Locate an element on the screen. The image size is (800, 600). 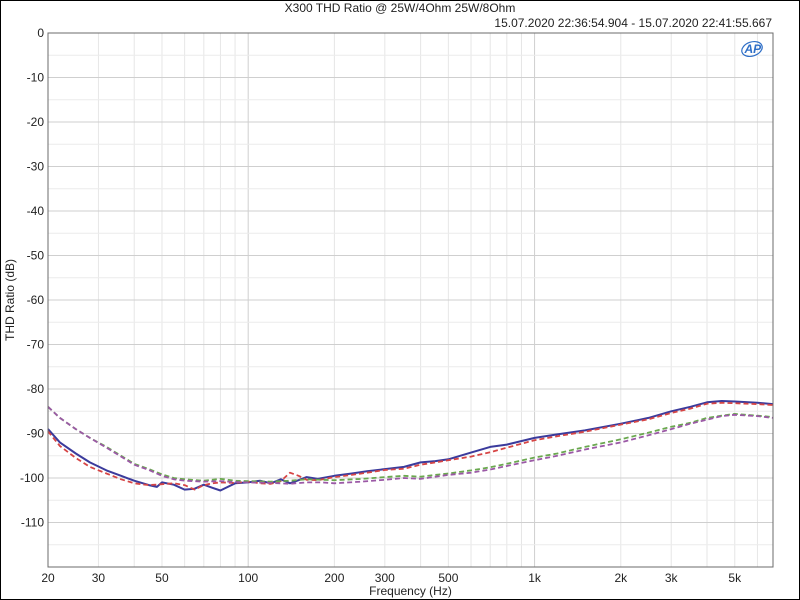
y-tick-label: -20 is located at coordinates (36, 122).